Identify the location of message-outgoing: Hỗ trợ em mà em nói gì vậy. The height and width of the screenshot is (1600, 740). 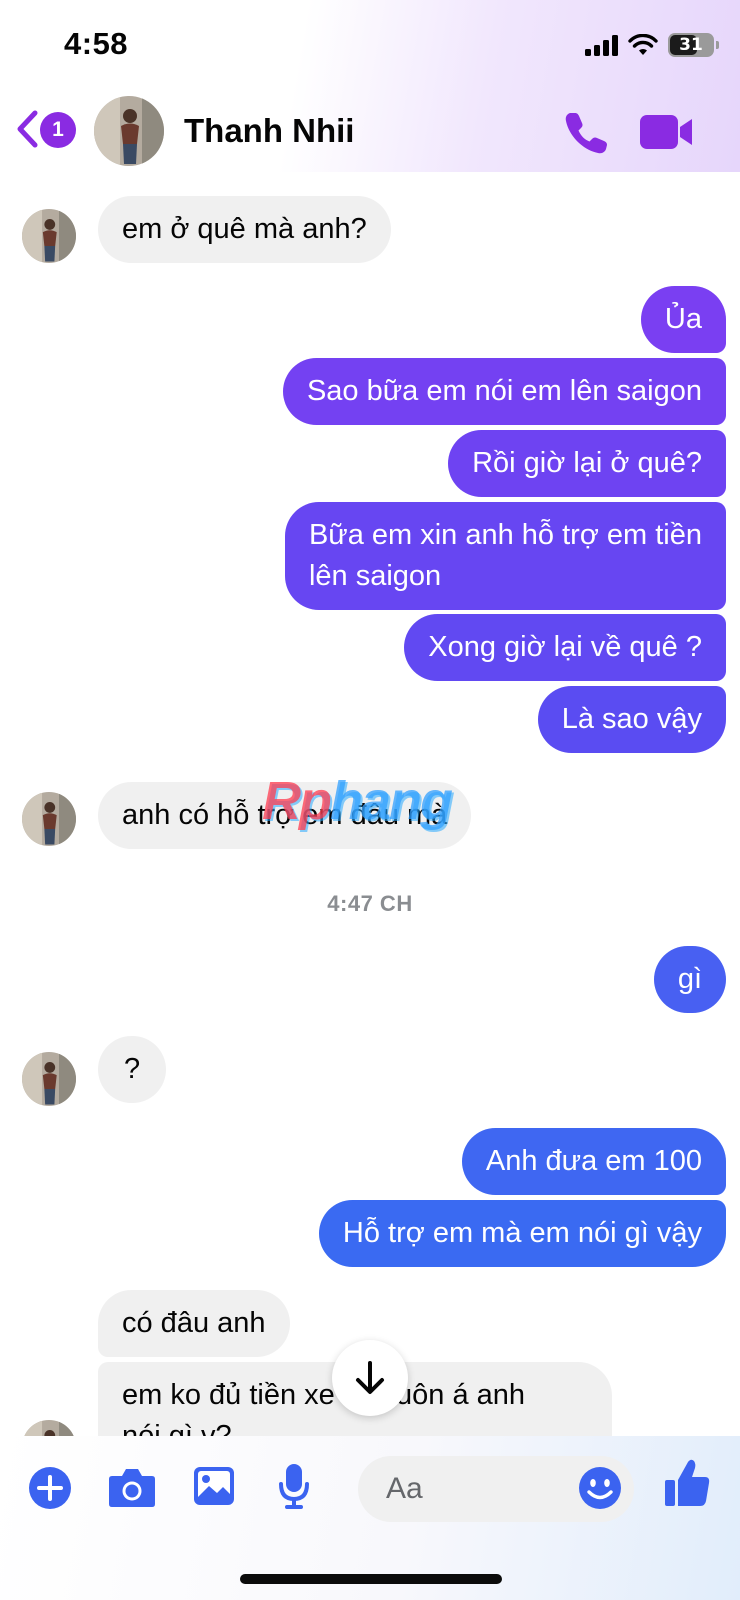
(522, 1233).